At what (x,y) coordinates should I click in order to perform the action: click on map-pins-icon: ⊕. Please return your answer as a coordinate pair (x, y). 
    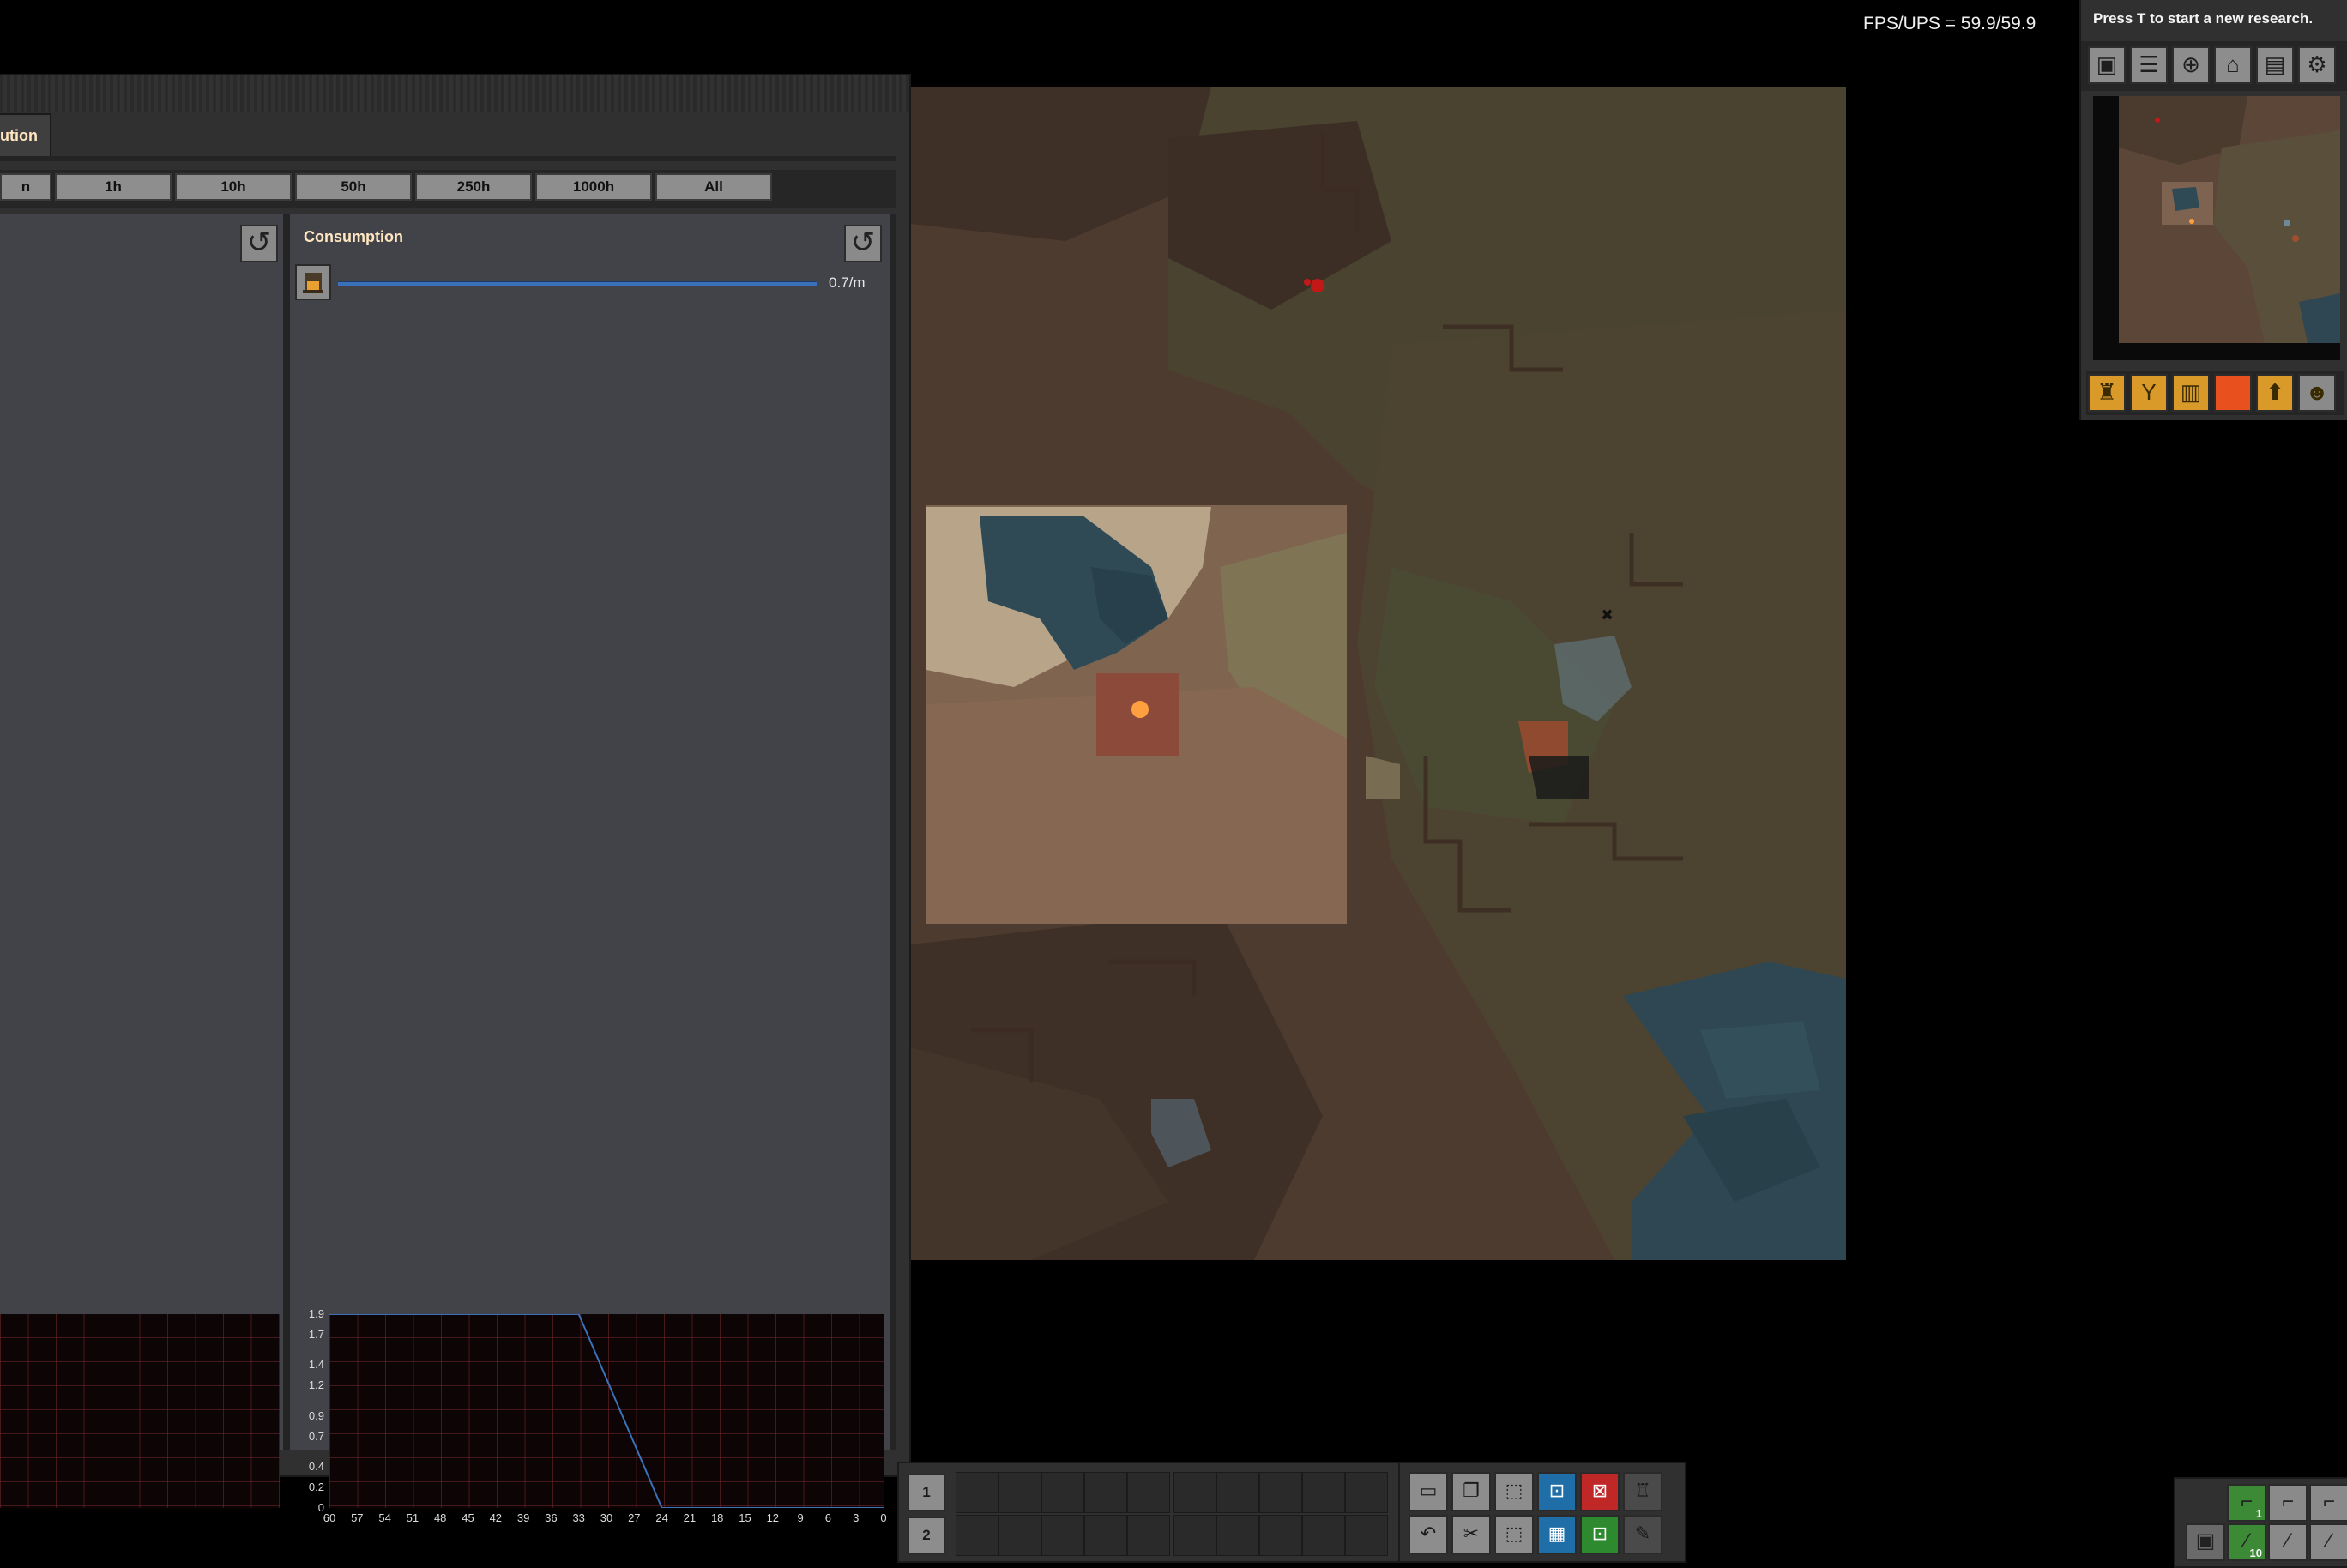
    Looking at the image, I should click on (2191, 65).